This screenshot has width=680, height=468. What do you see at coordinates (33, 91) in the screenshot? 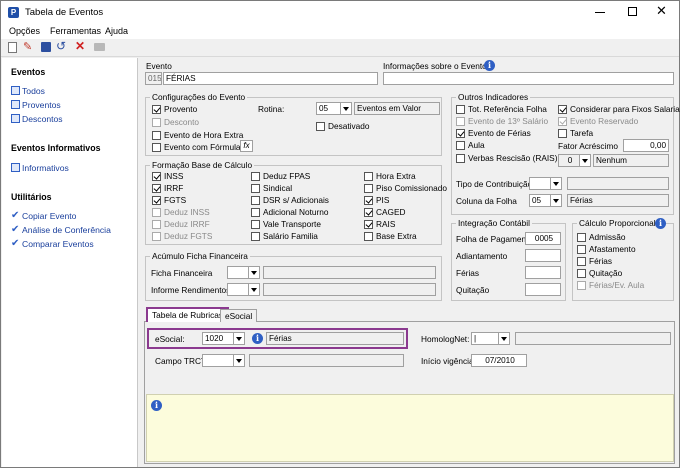
I see `sidebar-item-todos: Todos` at bounding box center [33, 91].